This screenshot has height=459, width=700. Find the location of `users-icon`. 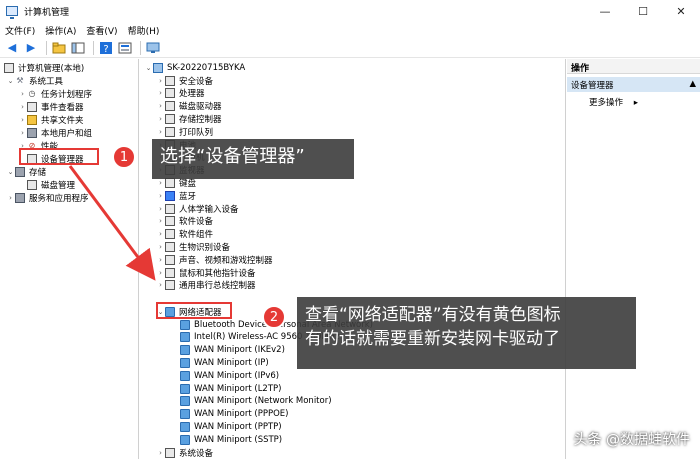

users-icon is located at coordinates (32, 132).